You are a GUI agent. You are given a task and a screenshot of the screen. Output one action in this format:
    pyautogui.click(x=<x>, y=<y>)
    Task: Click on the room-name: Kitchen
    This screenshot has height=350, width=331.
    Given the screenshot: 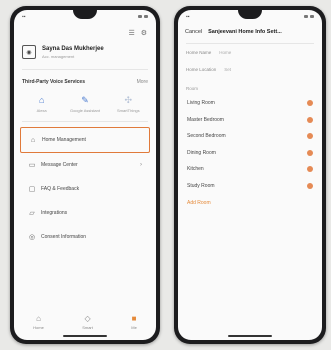 What is the action you would take?
    pyautogui.click(x=195, y=169)
    